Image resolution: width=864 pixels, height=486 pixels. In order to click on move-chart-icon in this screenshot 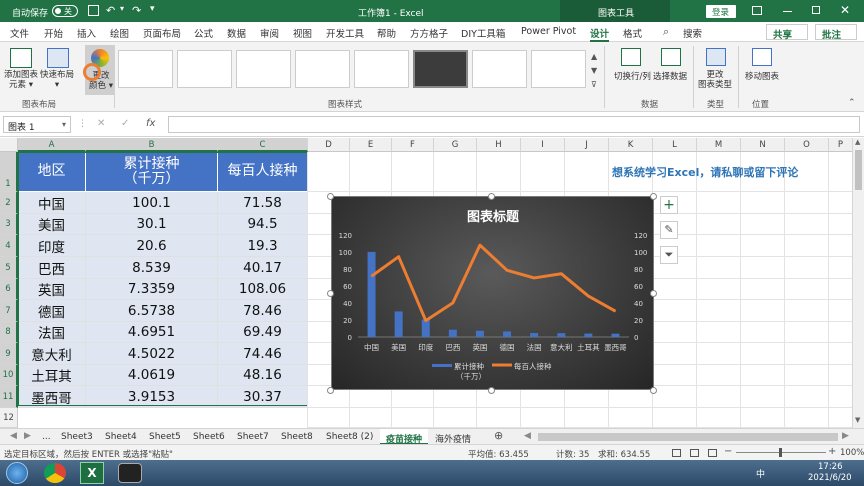, I will do `click(762, 57)`.